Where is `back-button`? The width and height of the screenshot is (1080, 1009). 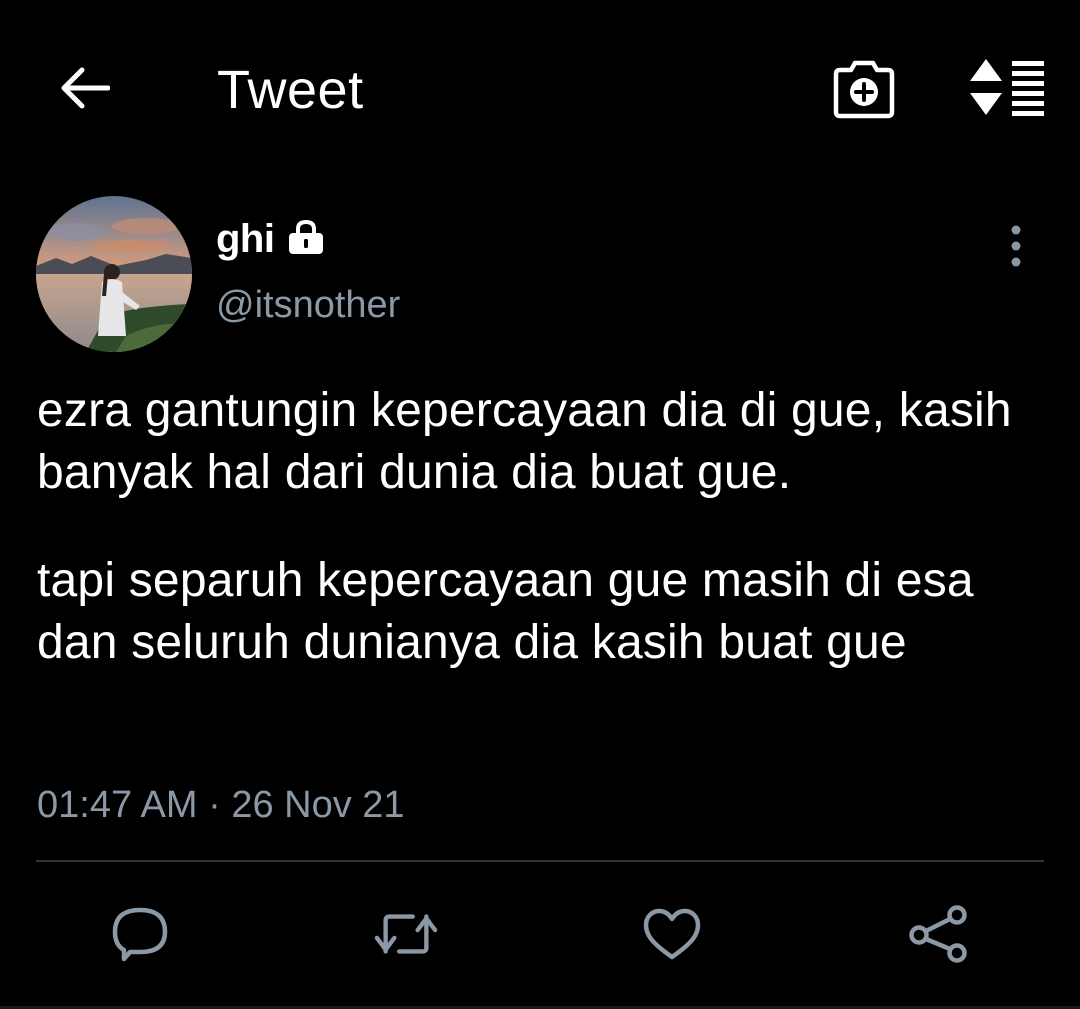 back-button is located at coordinates (84, 88).